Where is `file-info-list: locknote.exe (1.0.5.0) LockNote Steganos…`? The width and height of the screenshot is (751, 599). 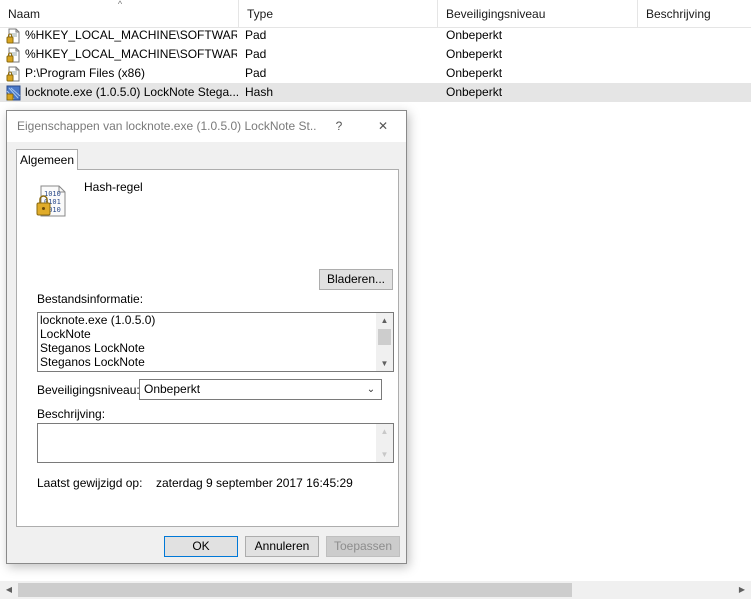
file-info-list: locknote.exe (1.0.5.0) LockNote Steganos… is located at coordinates (215, 342).